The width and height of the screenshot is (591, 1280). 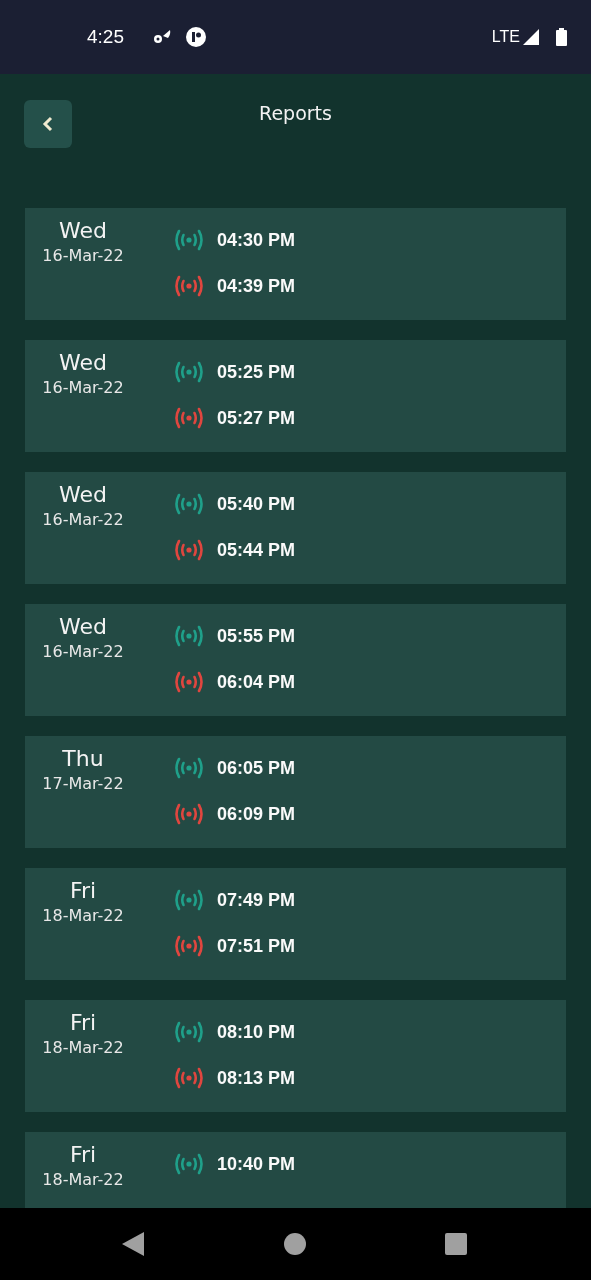 I want to click on report-card: Fri 18-Mar-22 10:40 PM, so click(x=295, y=1170).